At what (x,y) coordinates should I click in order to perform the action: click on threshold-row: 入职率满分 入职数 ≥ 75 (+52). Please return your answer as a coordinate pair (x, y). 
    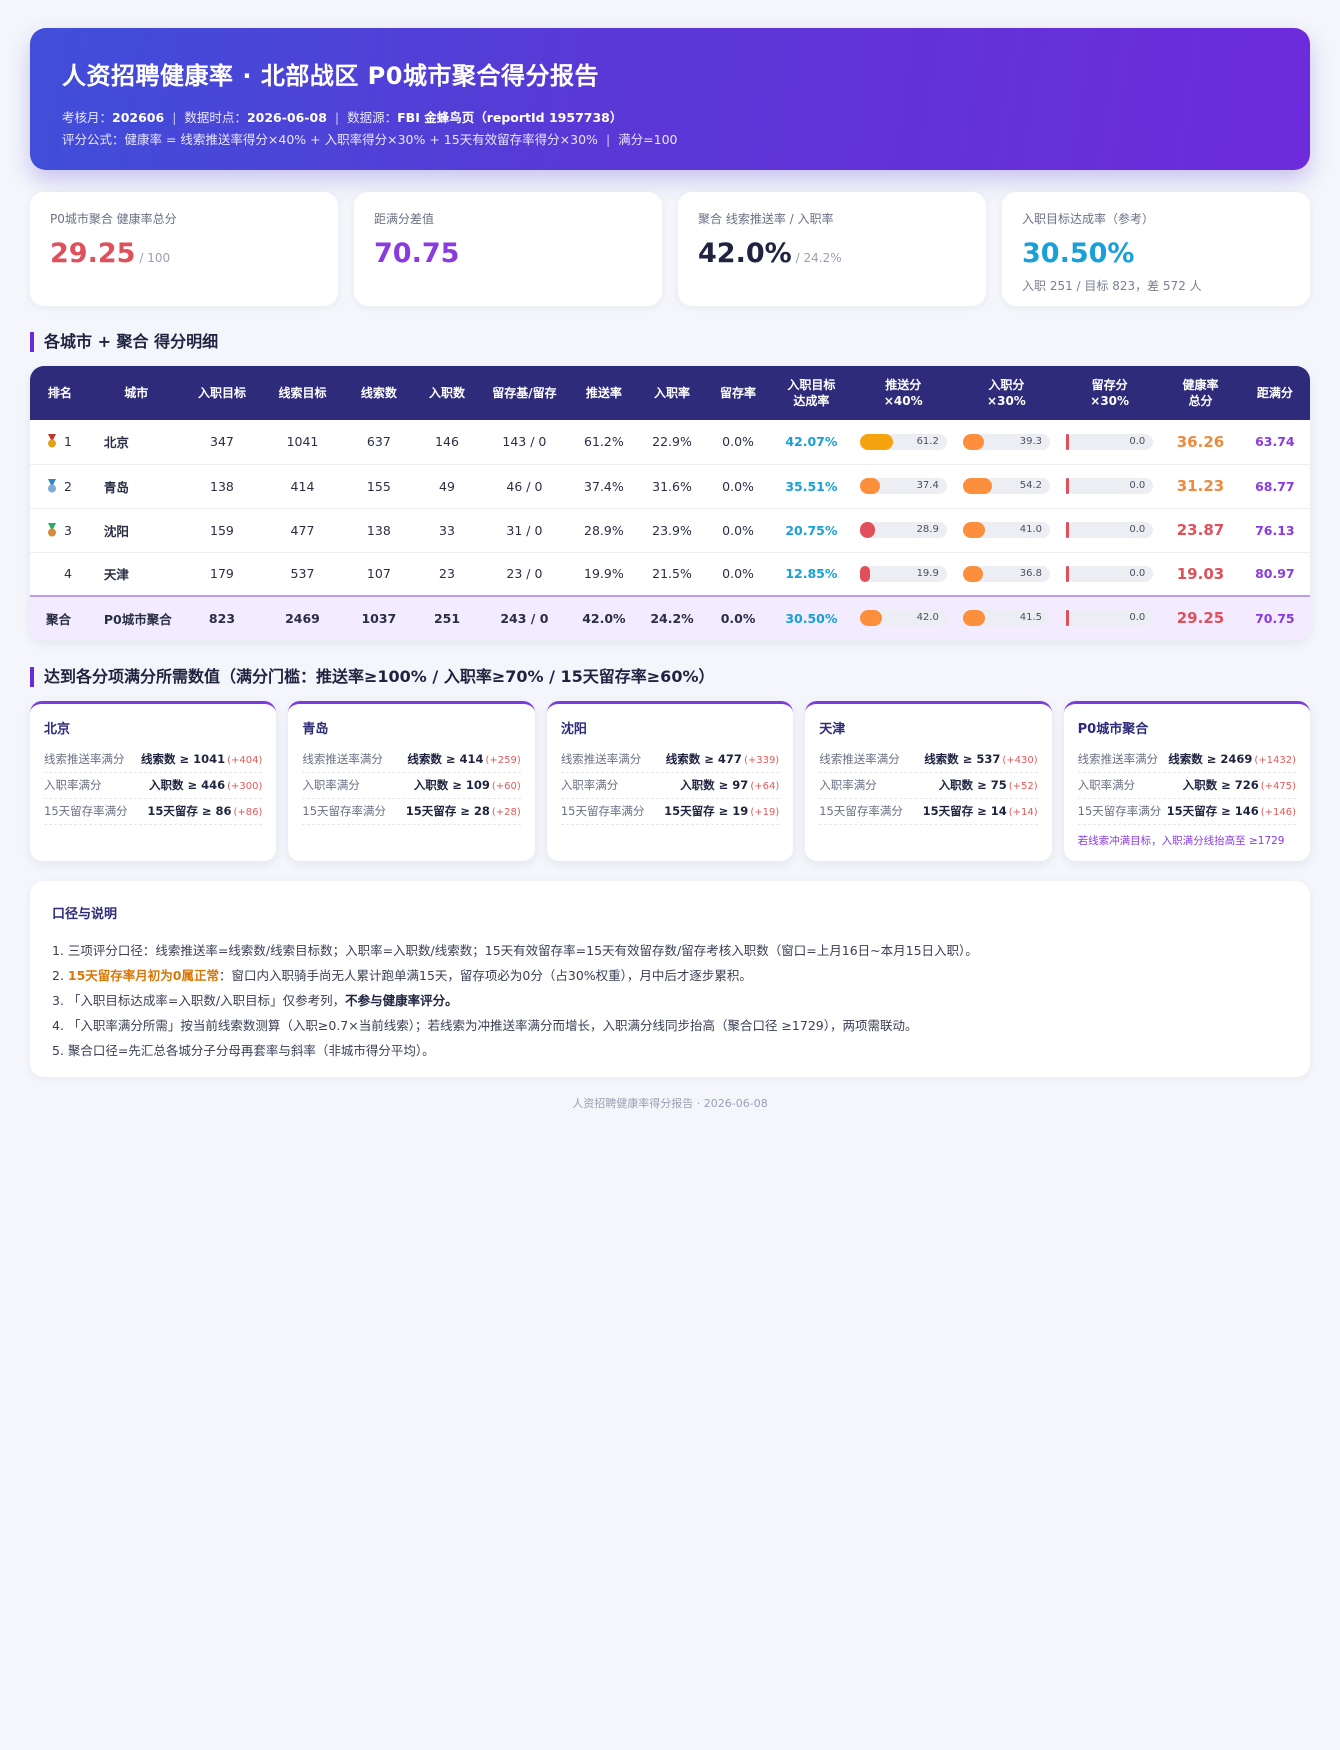
    Looking at the image, I should click on (928, 786).